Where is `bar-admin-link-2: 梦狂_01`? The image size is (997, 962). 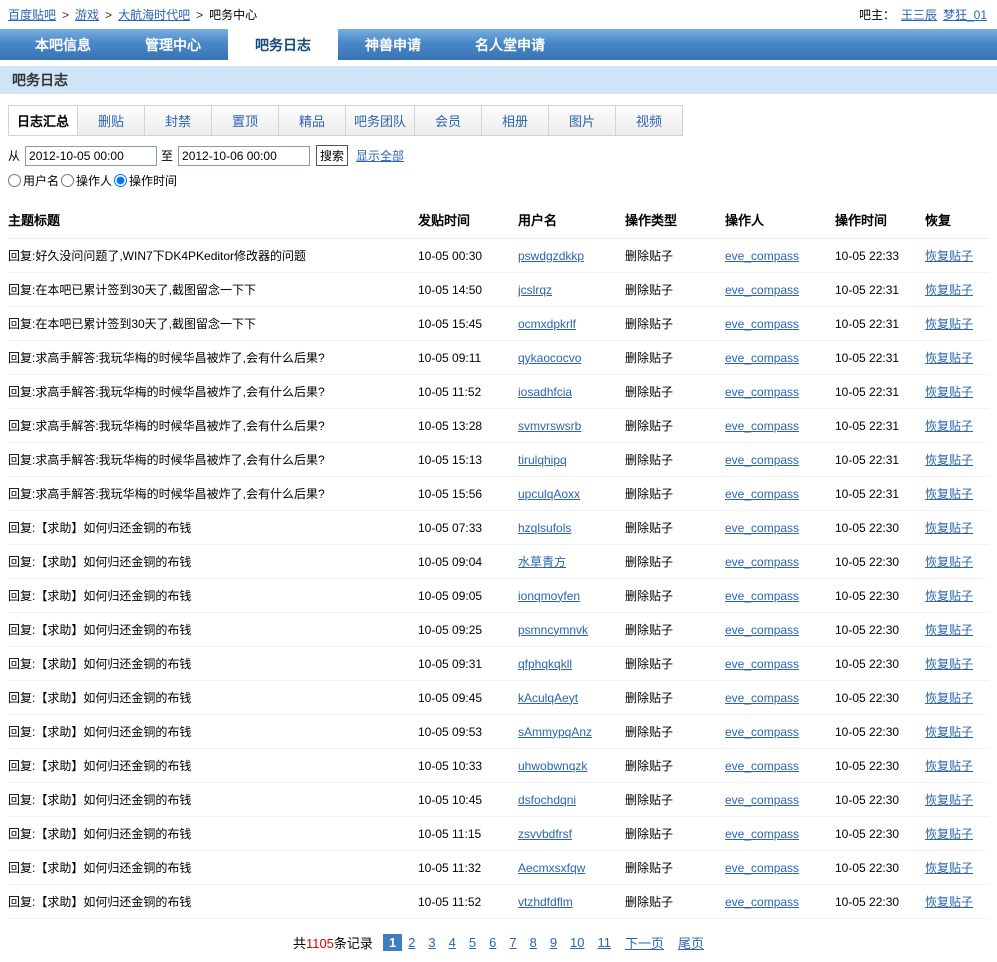 bar-admin-link-2: 梦狂_01 is located at coordinates (965, 14).